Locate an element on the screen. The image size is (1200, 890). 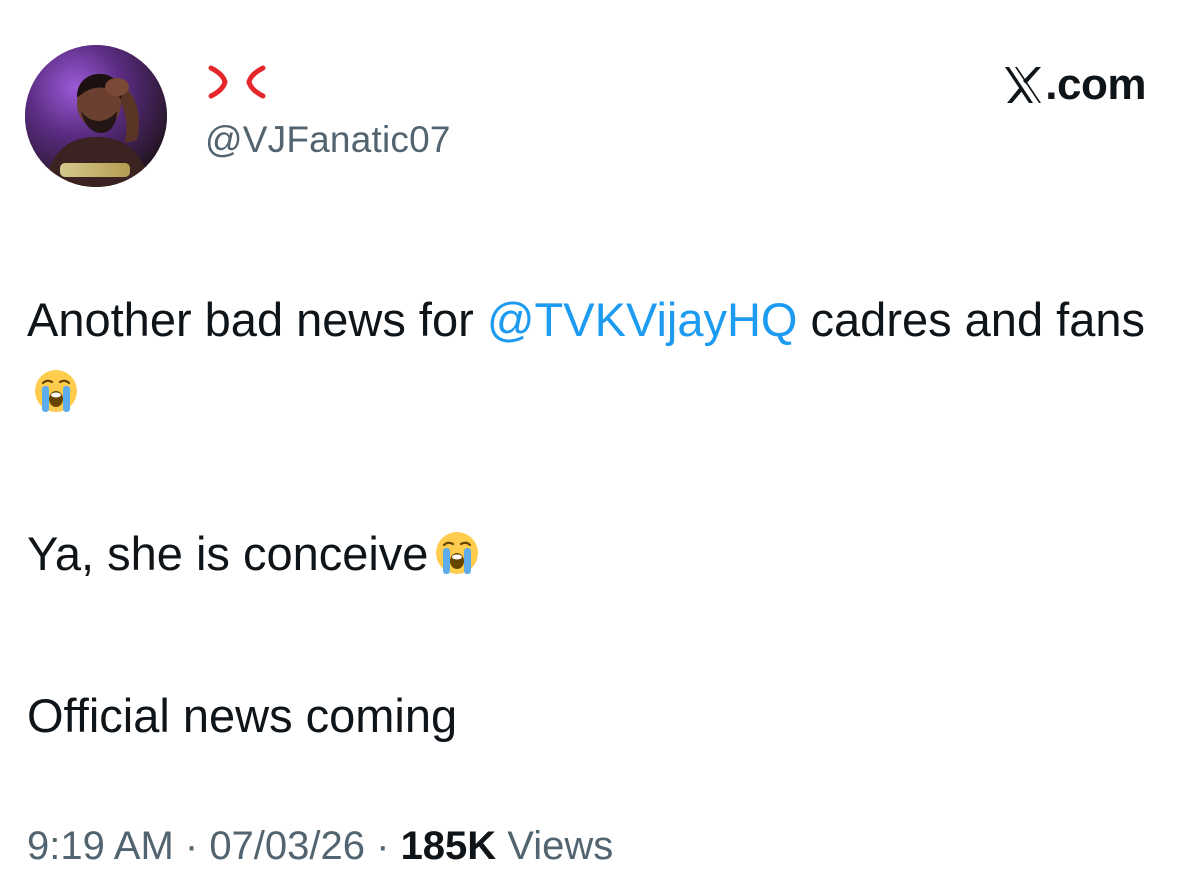
avatar is located at coordinates (96, 116).